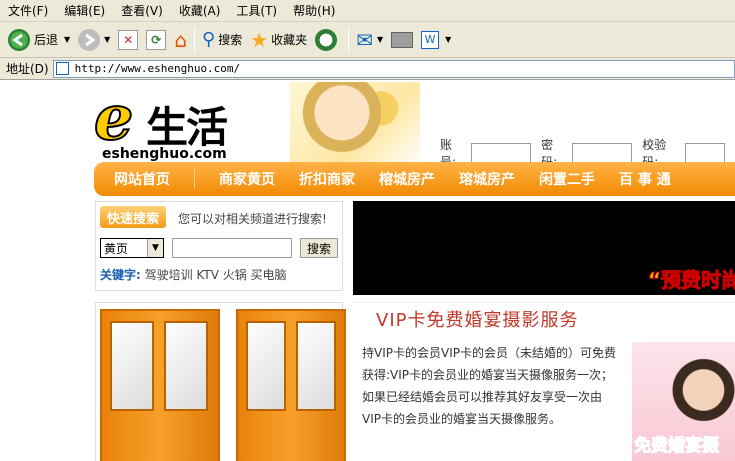 Image resolution: width=735 pixels, height=461 pixels. I want to click on menu-file: 文件(F), so click(28, 10).